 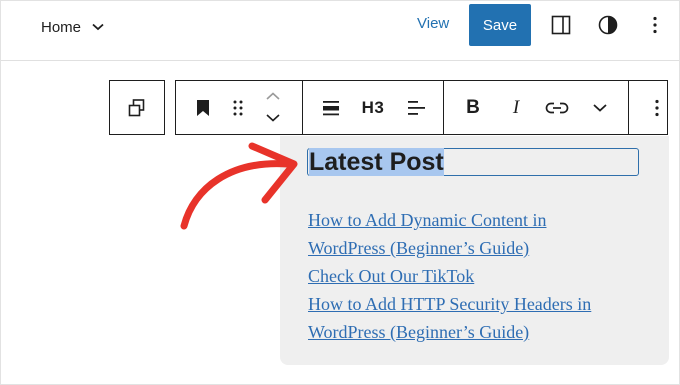 What do you see at coordinates (557, 108) in the screenshot?
I see `link-icon` at bounding box center [557, 108].